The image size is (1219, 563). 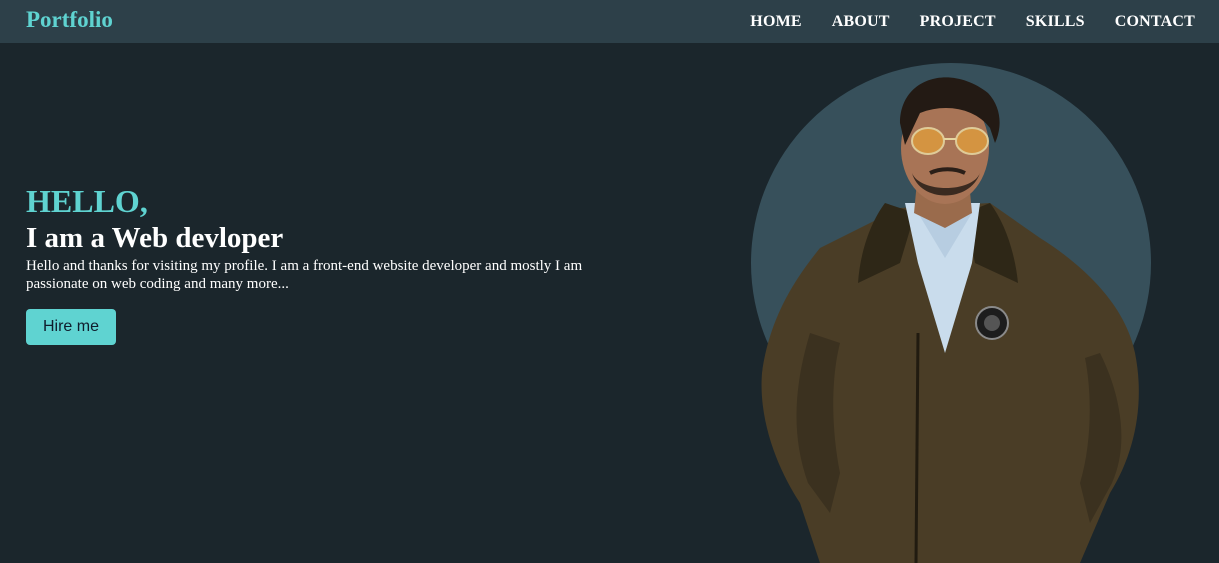 What do you see at coordinates (69, 19) in the screenshot?
I see `logo: Portfolio` at bounding box center [69, 19].